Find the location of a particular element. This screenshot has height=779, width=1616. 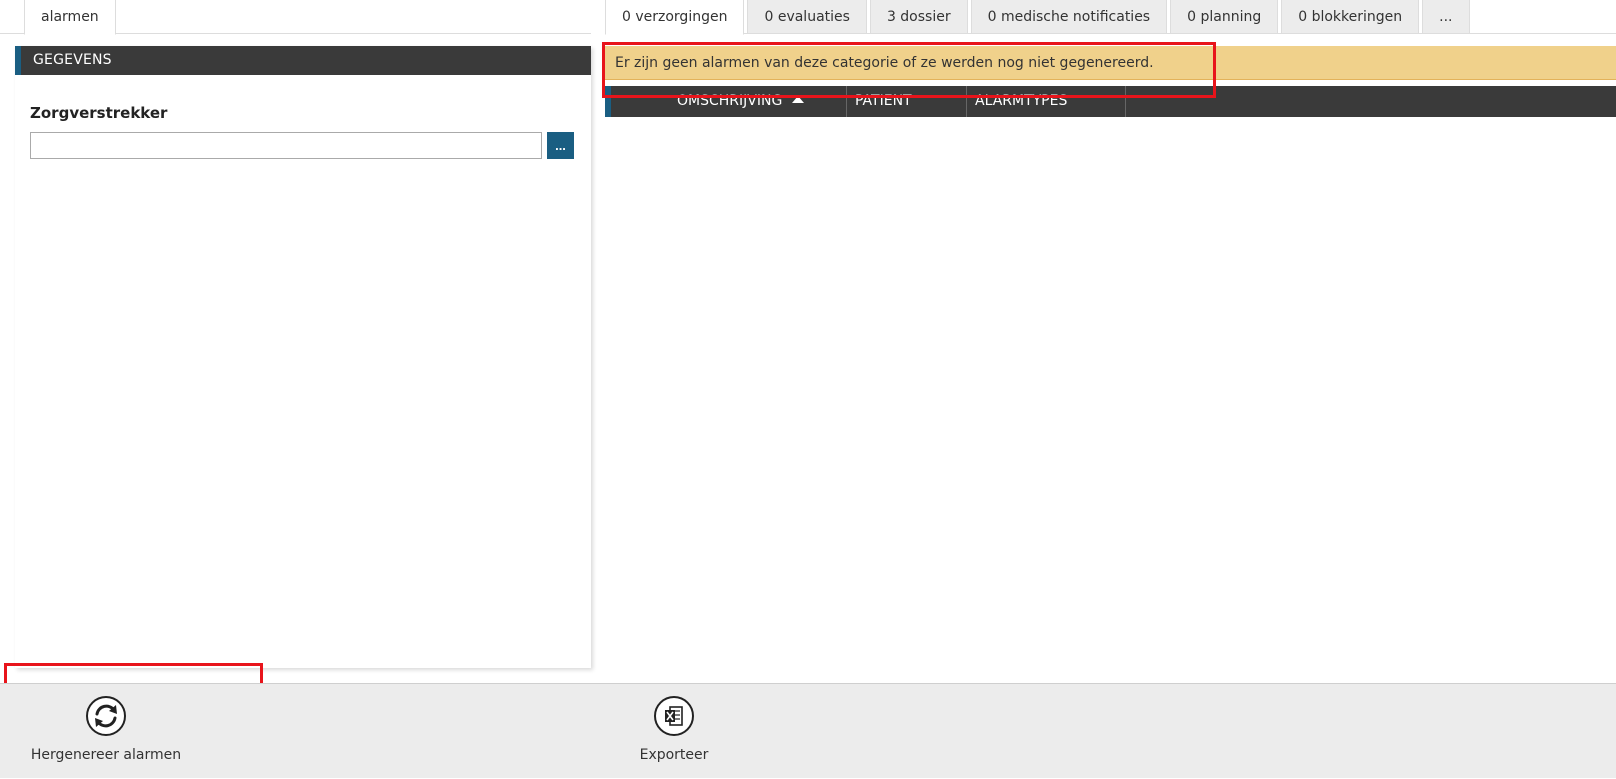

regenerate-alarms-button: Hergenereer alarmen is located at coordinates (106, 731).